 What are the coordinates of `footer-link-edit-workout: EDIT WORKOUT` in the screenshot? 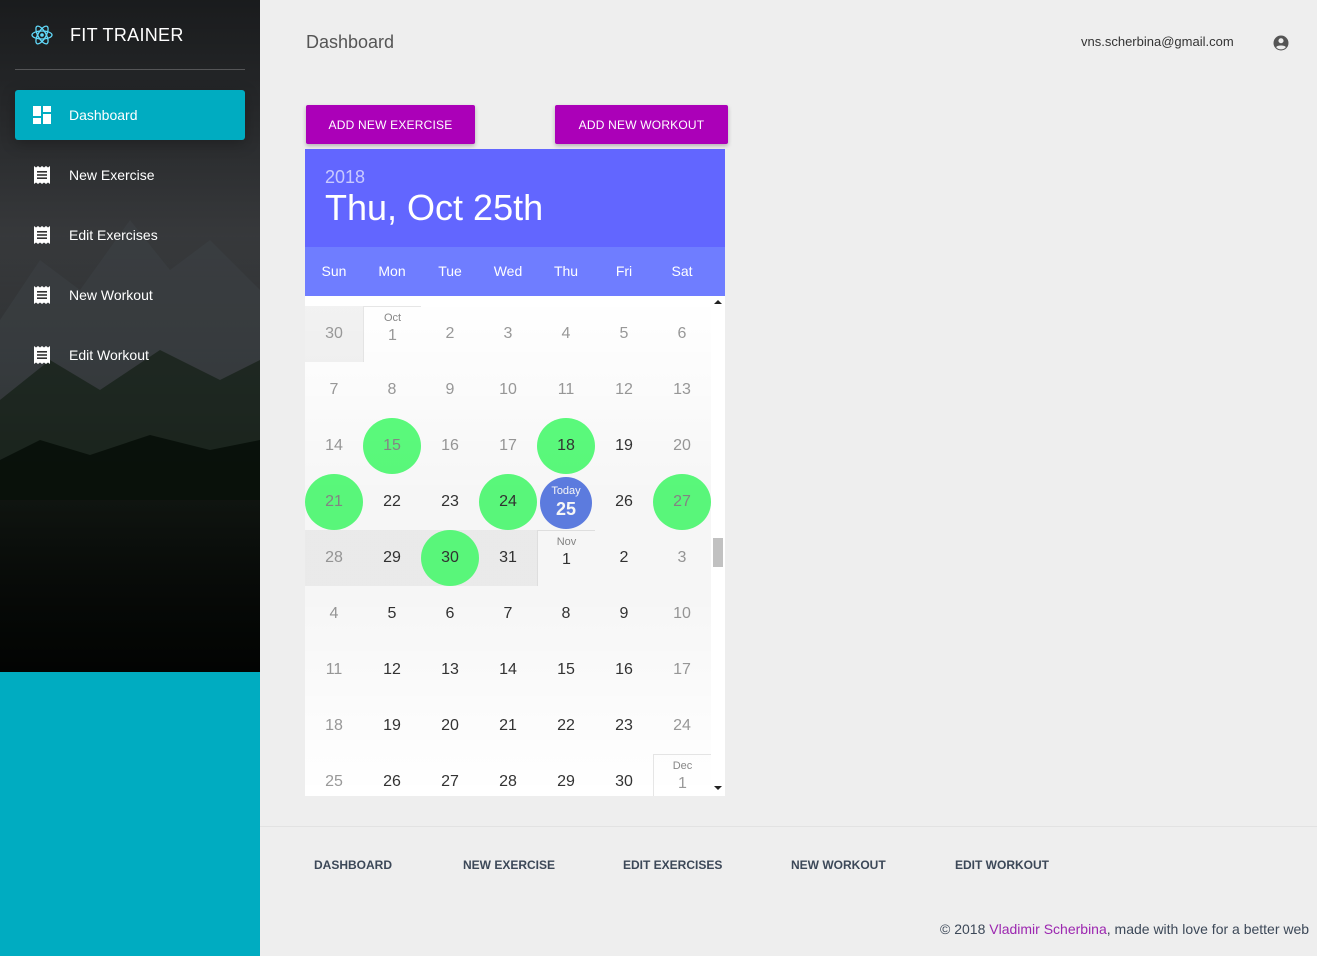 It's located at (1002, 865).